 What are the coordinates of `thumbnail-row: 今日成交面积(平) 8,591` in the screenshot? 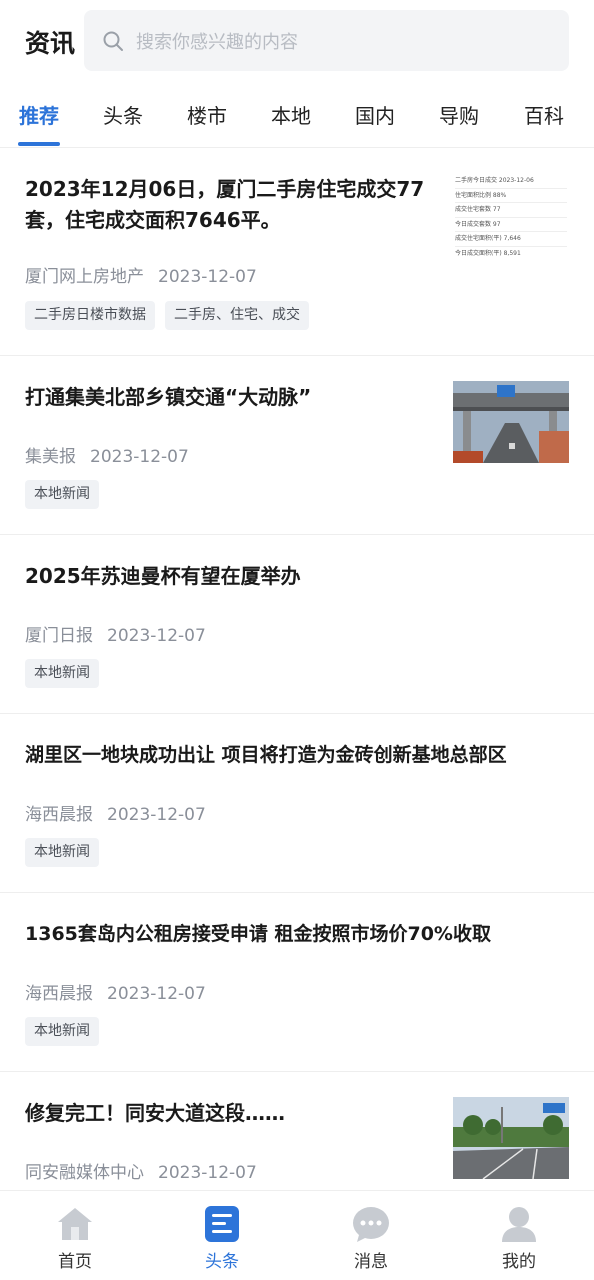 It's located at (488, 253).